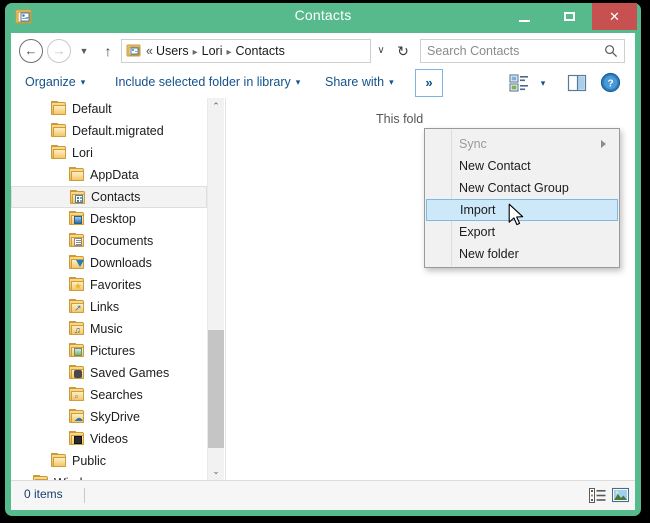 The height and width of the screenshot is (523, 650). Describe the element at coordinates (522, 144) in the screenshot. I see `menu-item-sync: Sync` at that location.